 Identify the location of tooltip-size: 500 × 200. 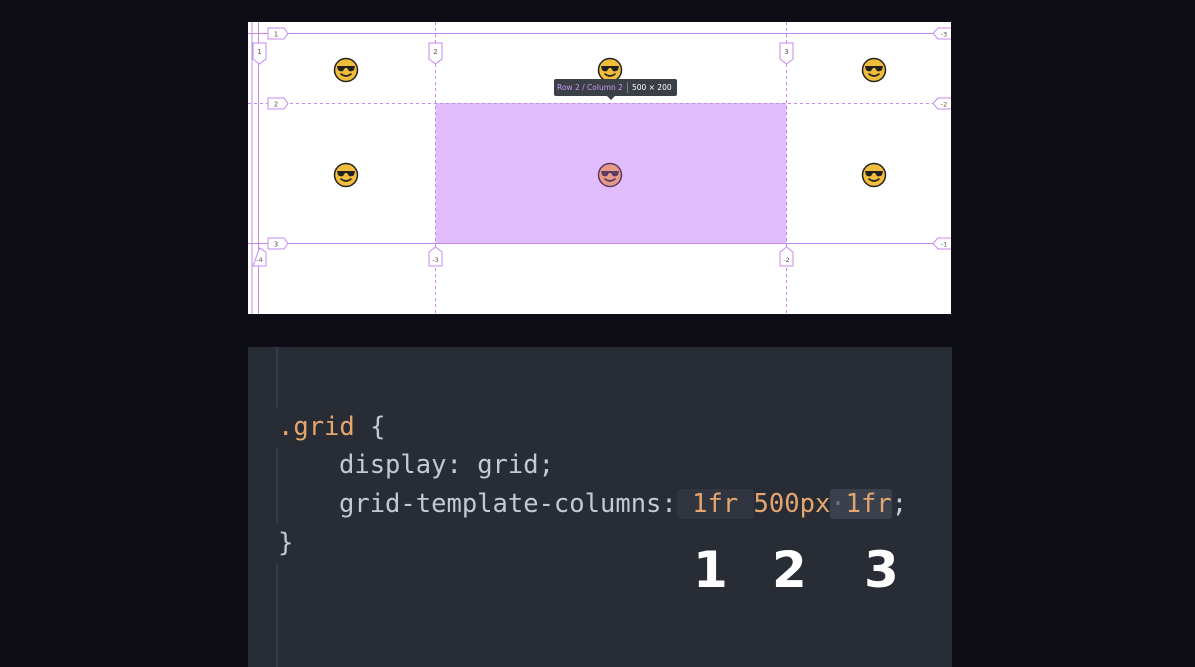
(651, 87).